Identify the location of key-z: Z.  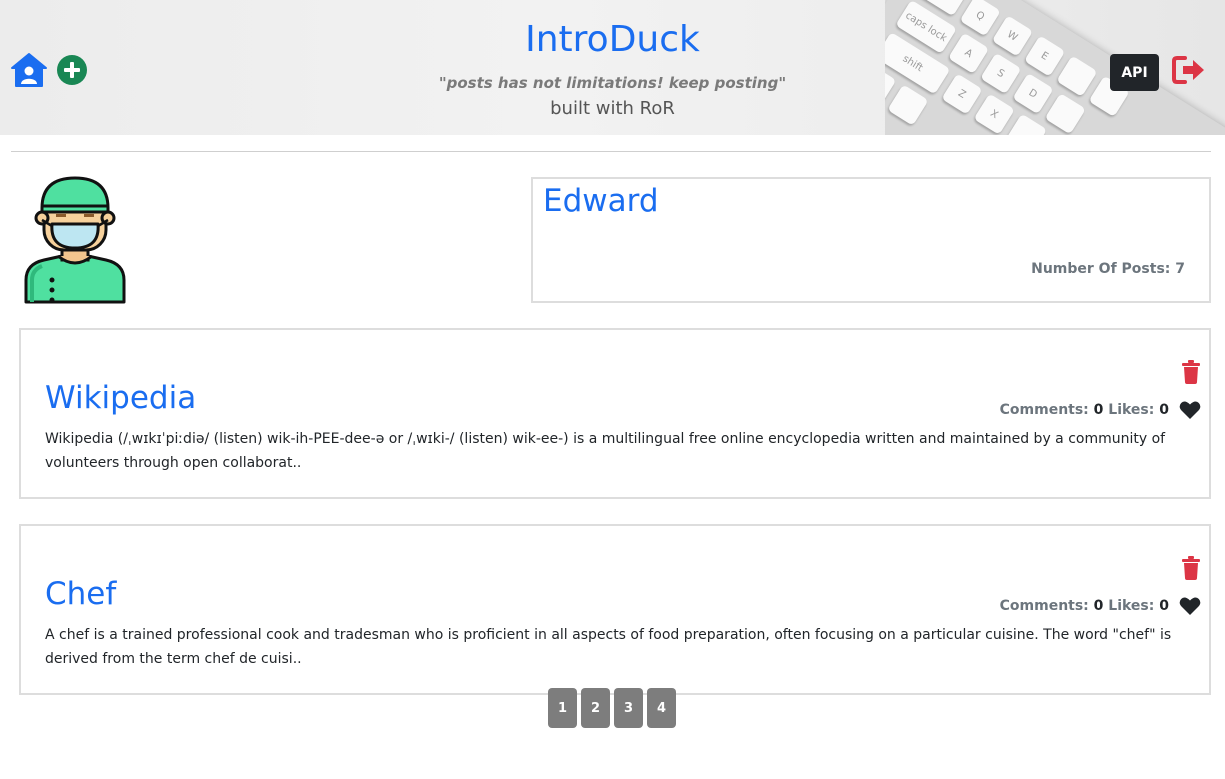
(962, 94).